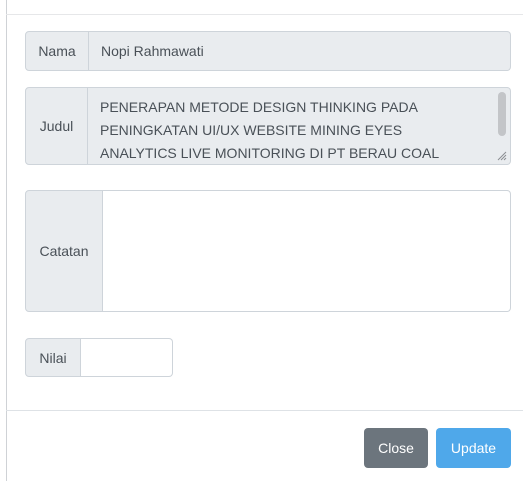  What do you see at coordinates (259, 107) in the screenshot?
I see `judul-line: PENERAPAN METODE DESIGN THINKING PADA` at bounding box center [259, 107].